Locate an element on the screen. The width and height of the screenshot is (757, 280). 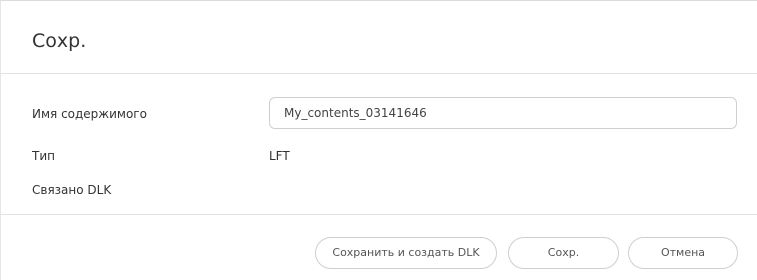
type-value: LFT is located at coordinates (279, 156).